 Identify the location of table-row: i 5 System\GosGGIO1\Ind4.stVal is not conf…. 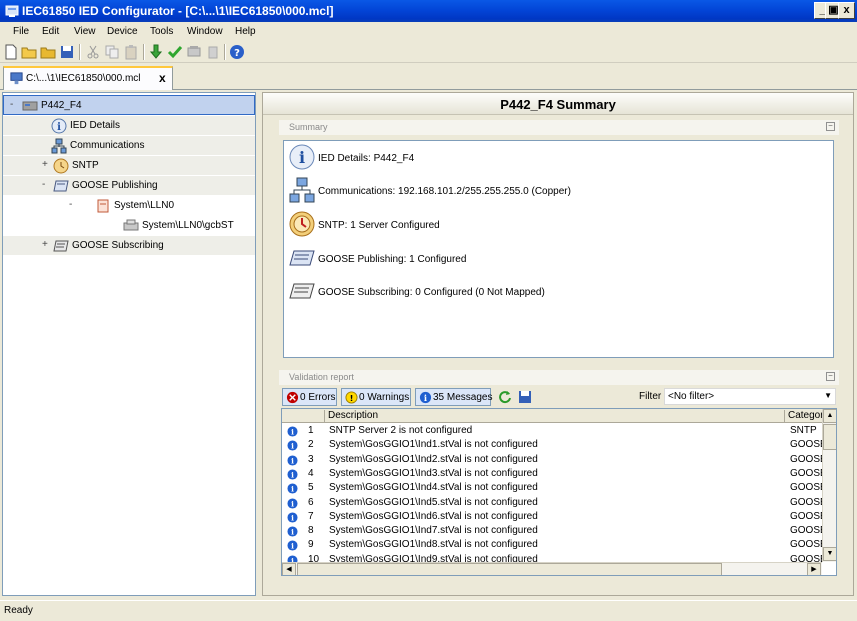
(554, 488).